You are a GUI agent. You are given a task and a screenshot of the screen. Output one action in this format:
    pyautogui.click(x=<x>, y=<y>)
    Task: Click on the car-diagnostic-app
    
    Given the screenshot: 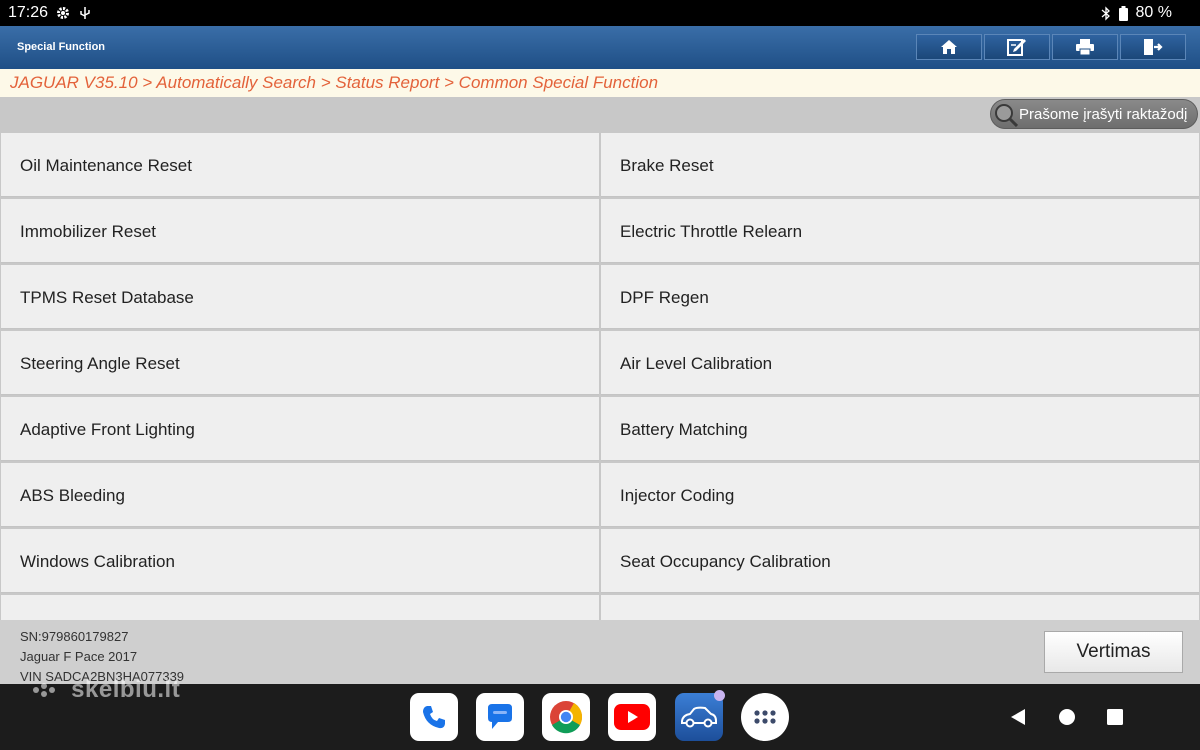 What is the action you would take?
    pyautogui.click(x=700, y=715)
    